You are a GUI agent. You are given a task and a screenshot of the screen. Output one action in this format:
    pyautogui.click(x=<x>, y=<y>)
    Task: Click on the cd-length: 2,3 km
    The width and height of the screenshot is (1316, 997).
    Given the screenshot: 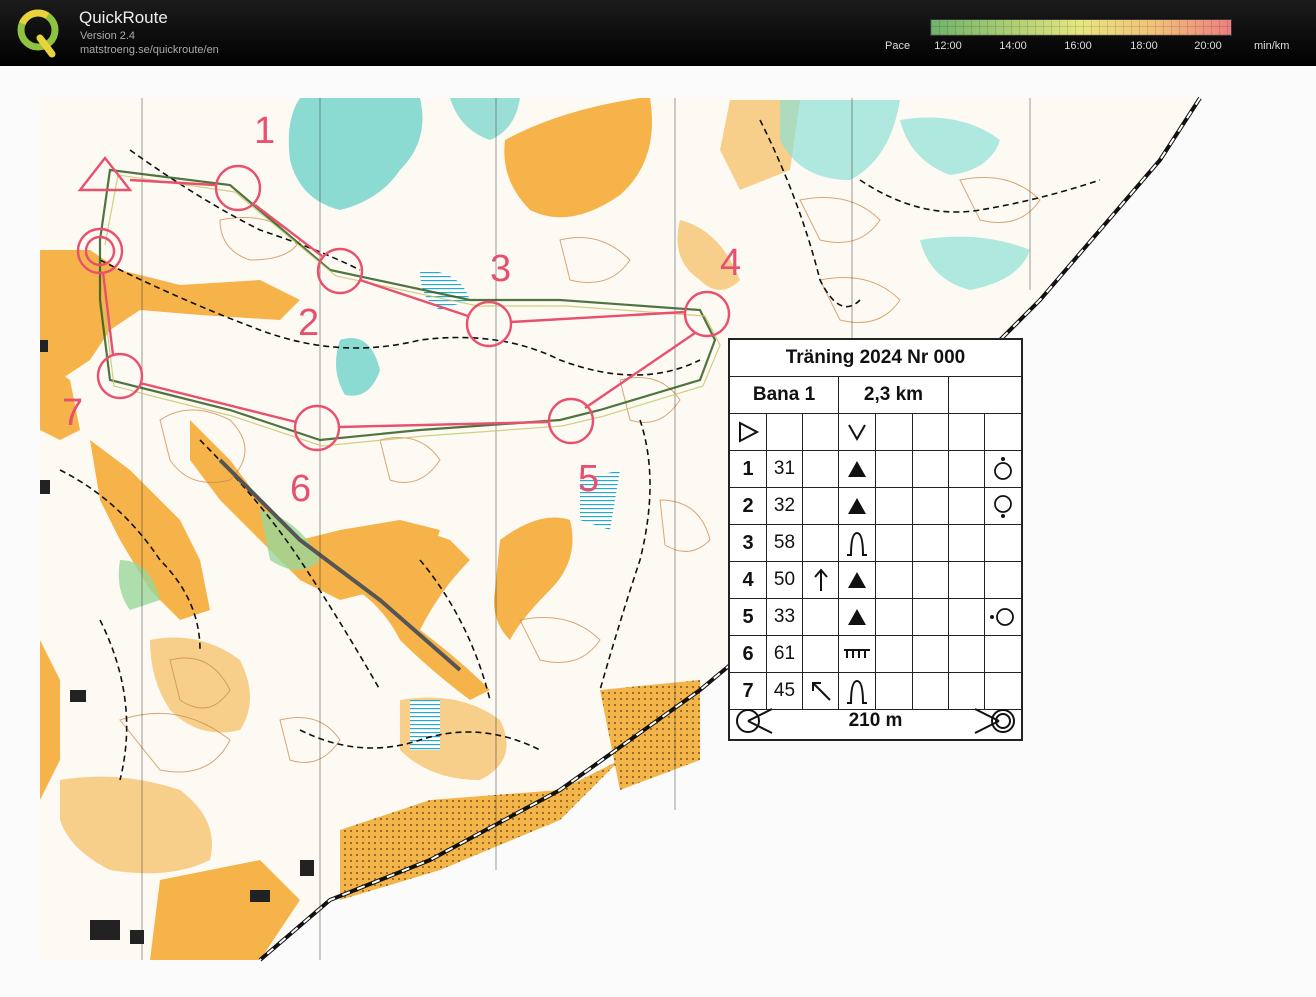 What is the action you would take?
    pyautogui.click(x=894, y=395)
    